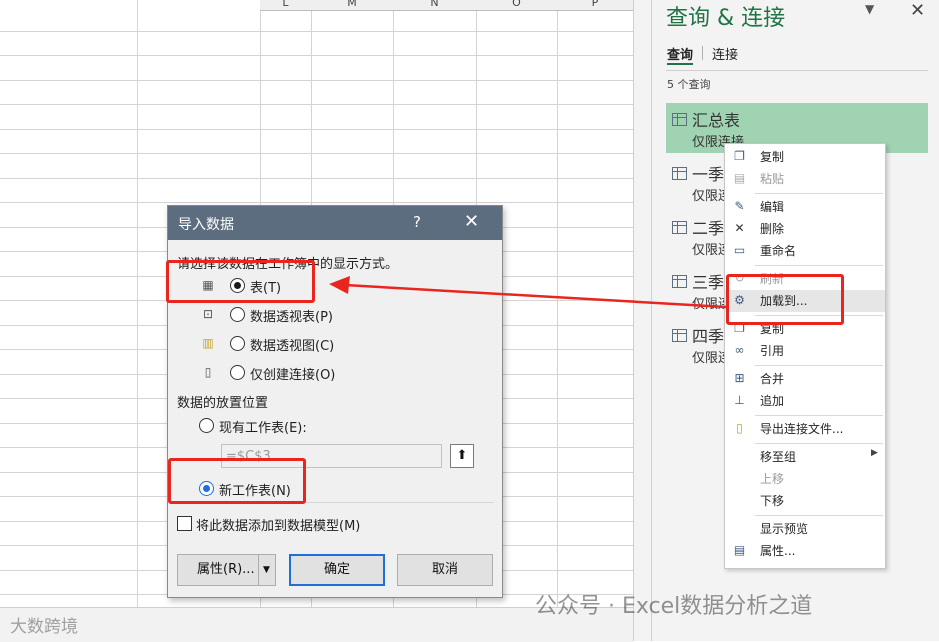 The width and height of the screenshot is (939, 642). I want to click on watermark-corner: 大数跨境, so click(44, 627).